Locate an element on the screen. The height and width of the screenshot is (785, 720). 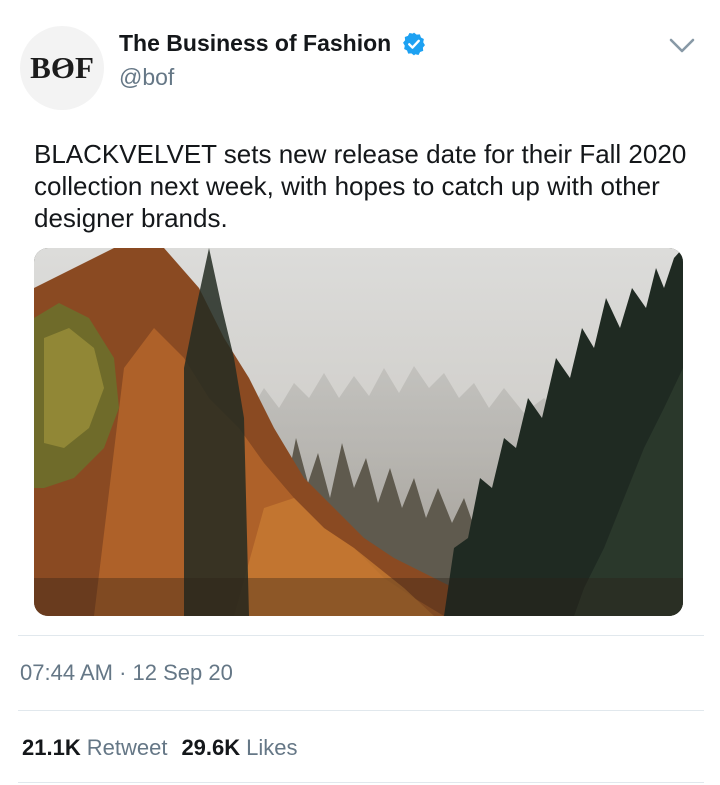
avatar: BOF is located at coordinates (62, 68).